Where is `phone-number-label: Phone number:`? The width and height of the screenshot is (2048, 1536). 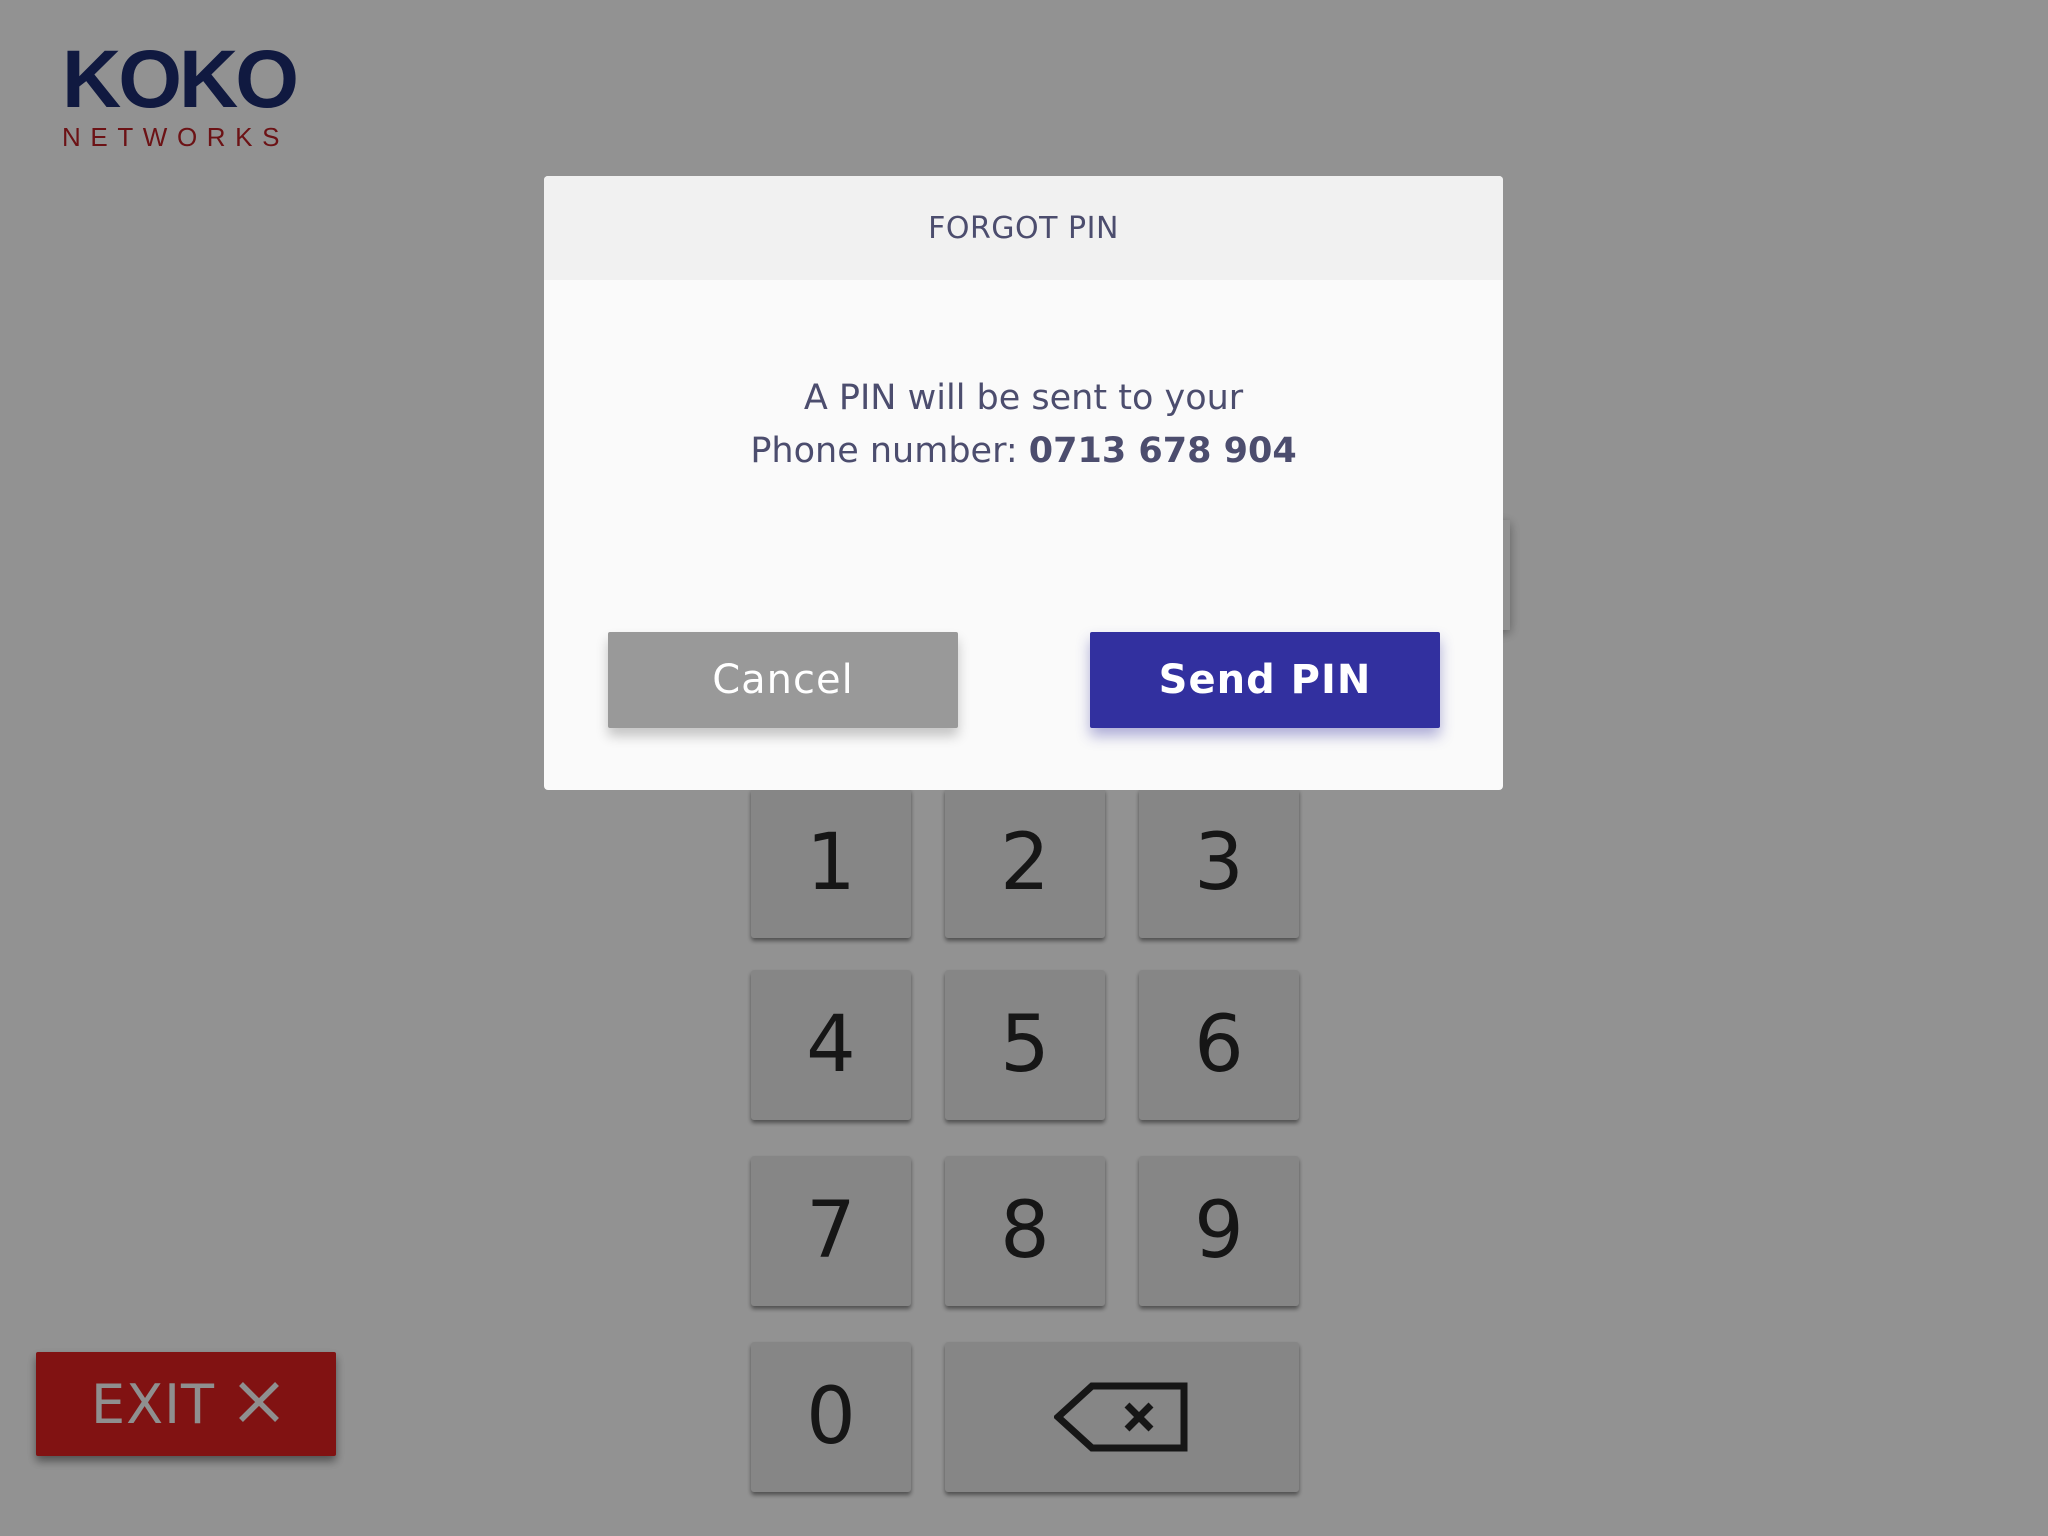 phone-number-label: Phone number: is located at coordinates (889, 451).